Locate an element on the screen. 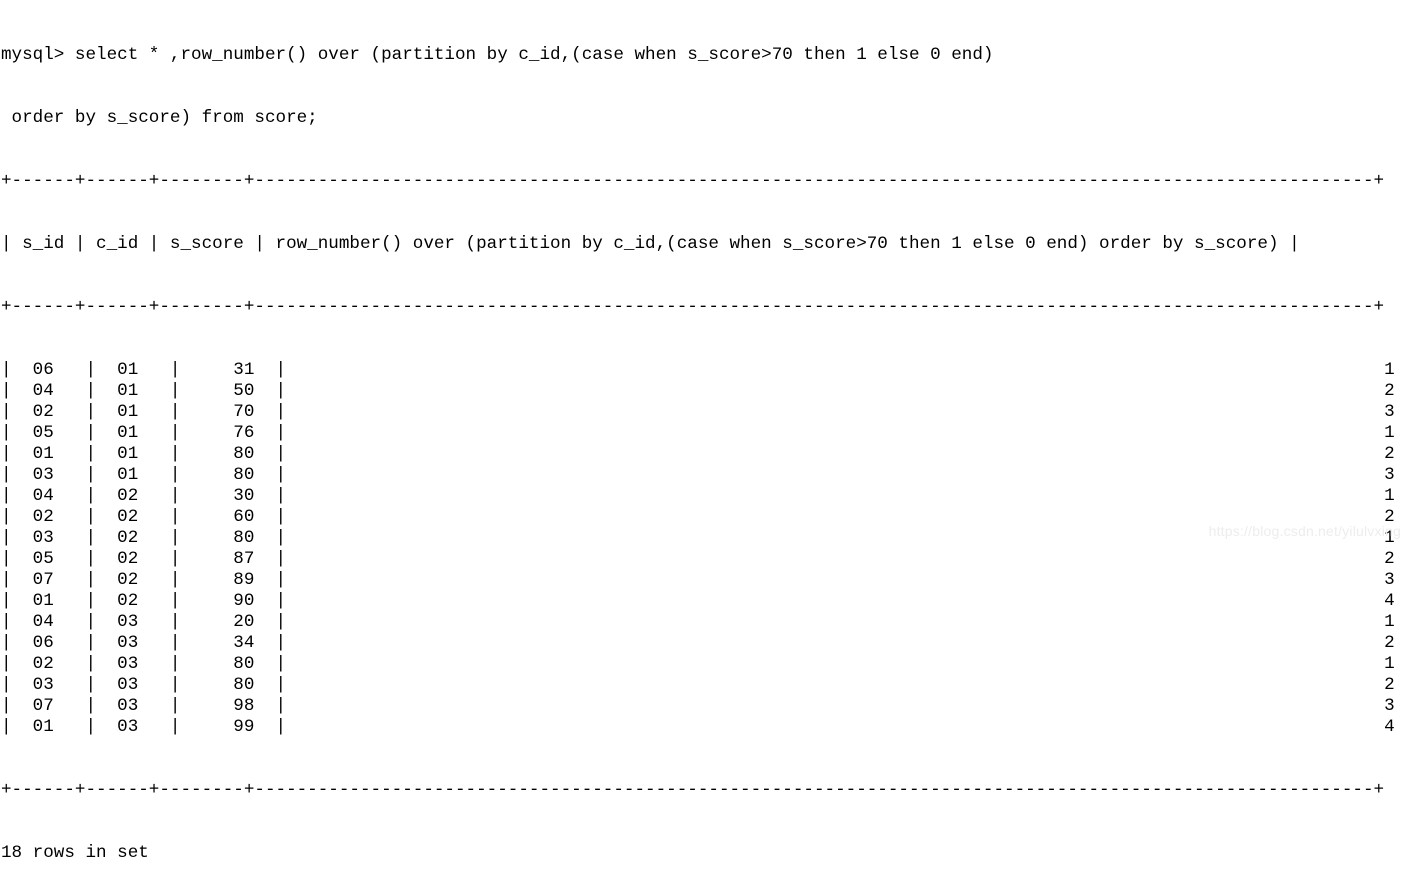 The width and height of the screenshot is (1409, 885). table-row: | 05 | 01 | 76 | 1 | is located at coordinates (705, 433).